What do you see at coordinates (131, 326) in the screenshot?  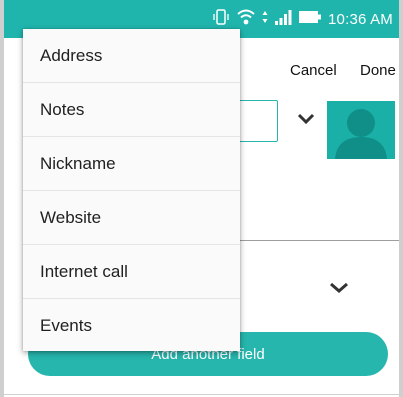 I see `menu-item-events: Events` at bounding box center [131, 326].